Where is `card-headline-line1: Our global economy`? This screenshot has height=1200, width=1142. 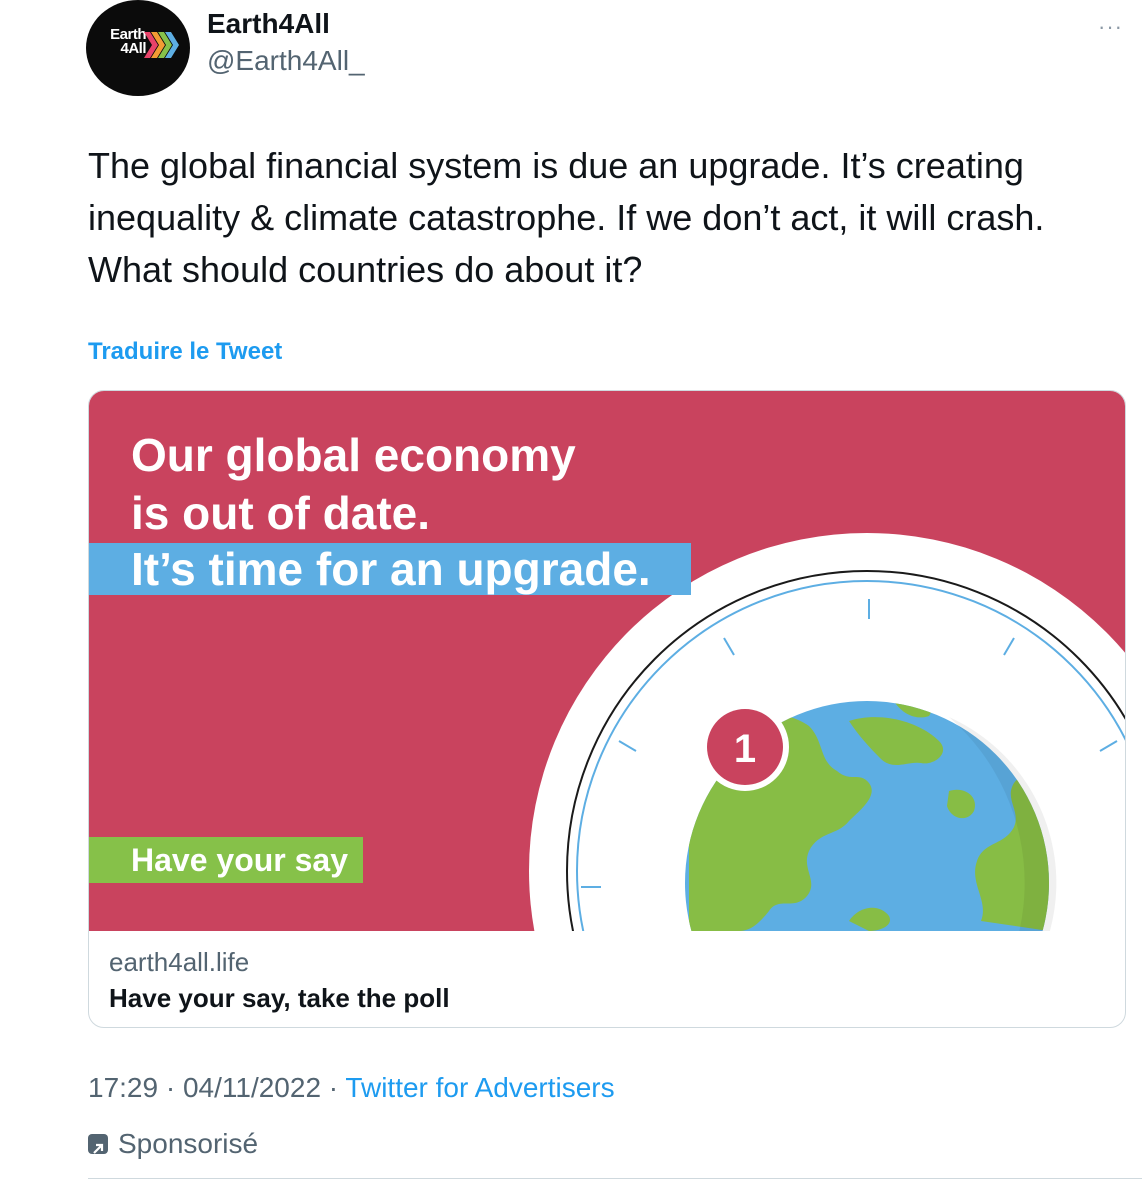
card-headline-line1: Our global economy is located at coordinates (353, 455).